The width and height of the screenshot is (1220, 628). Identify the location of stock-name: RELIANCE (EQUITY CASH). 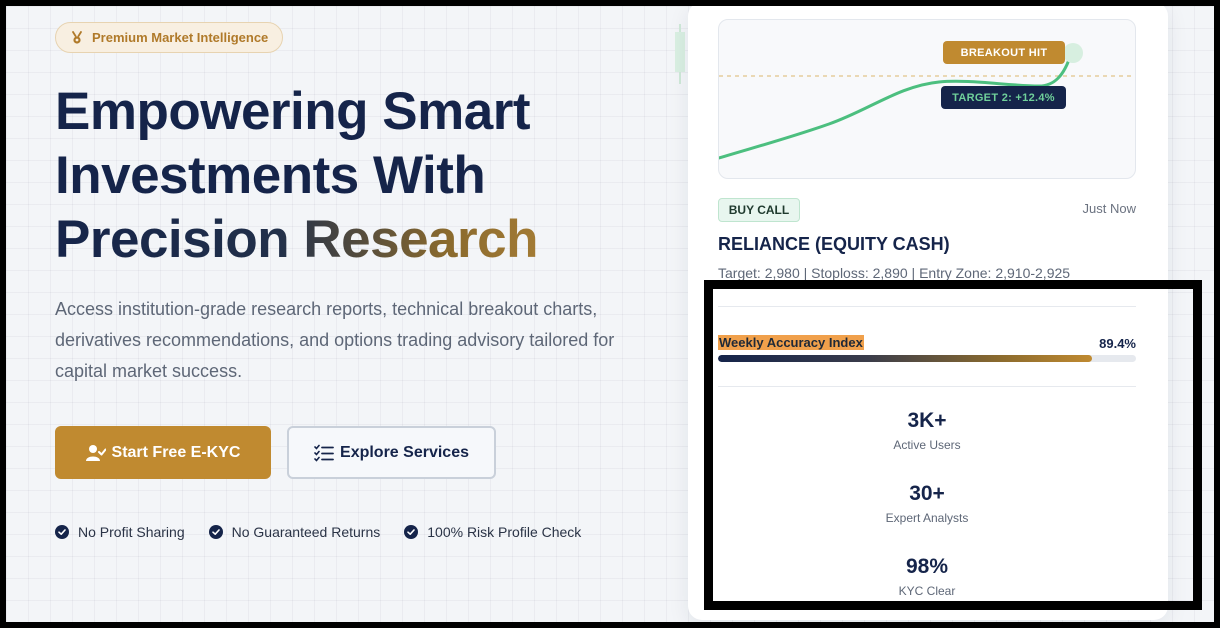
(834, 244).